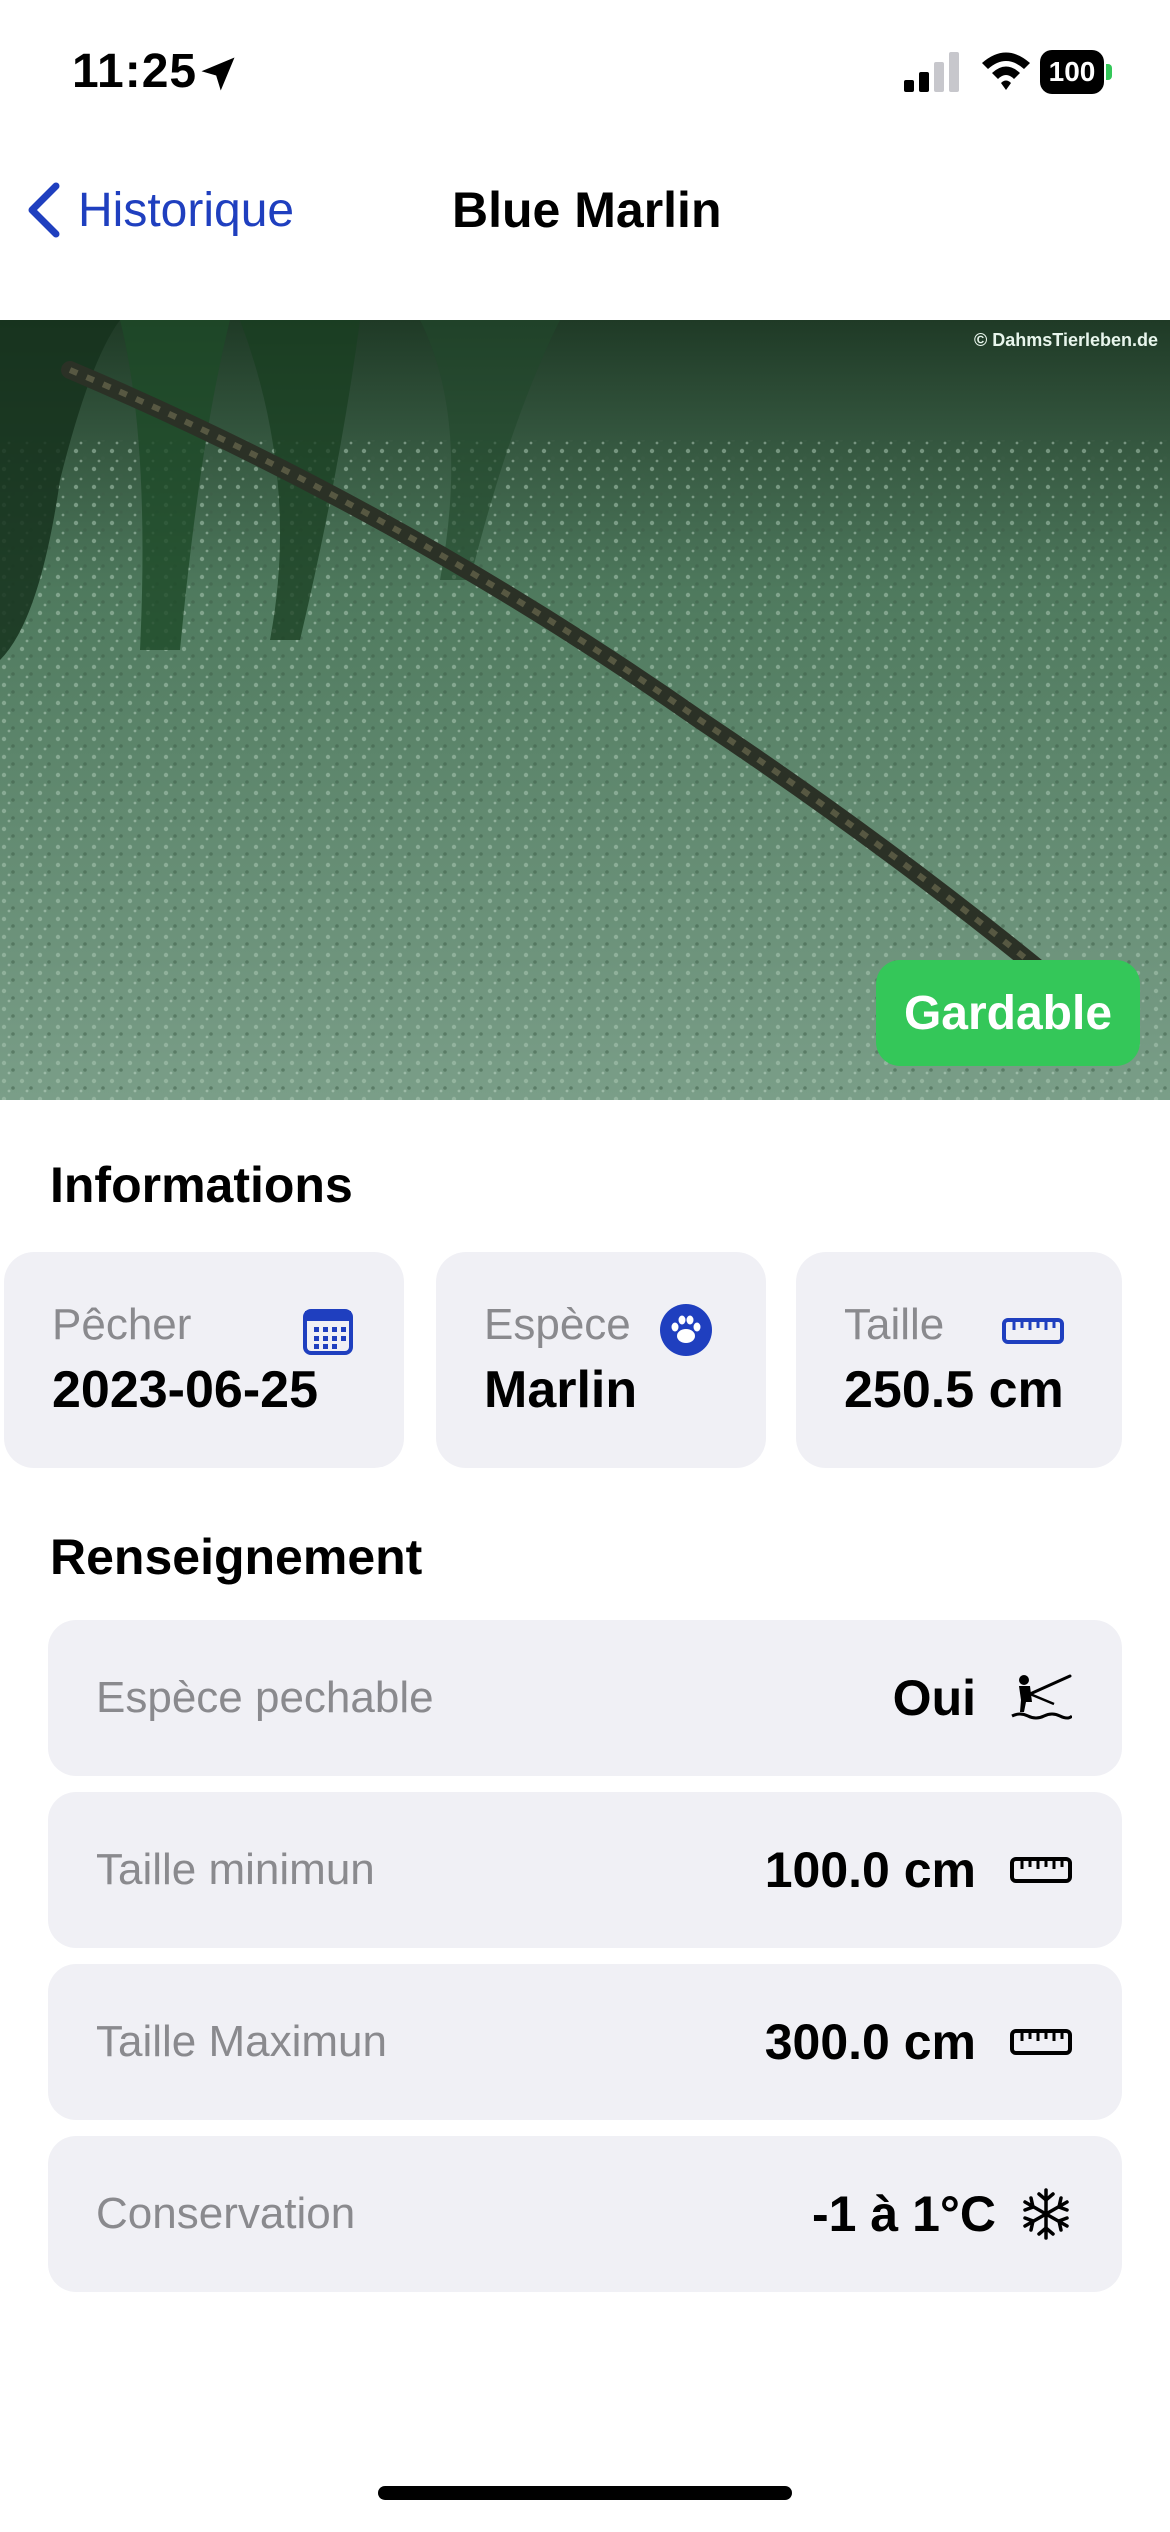 The width and height of the screenshot is (1170, 2532). Describe the element at coordinates (1072, 72) in the screenshot. I see `battery-level: 100` at that location.